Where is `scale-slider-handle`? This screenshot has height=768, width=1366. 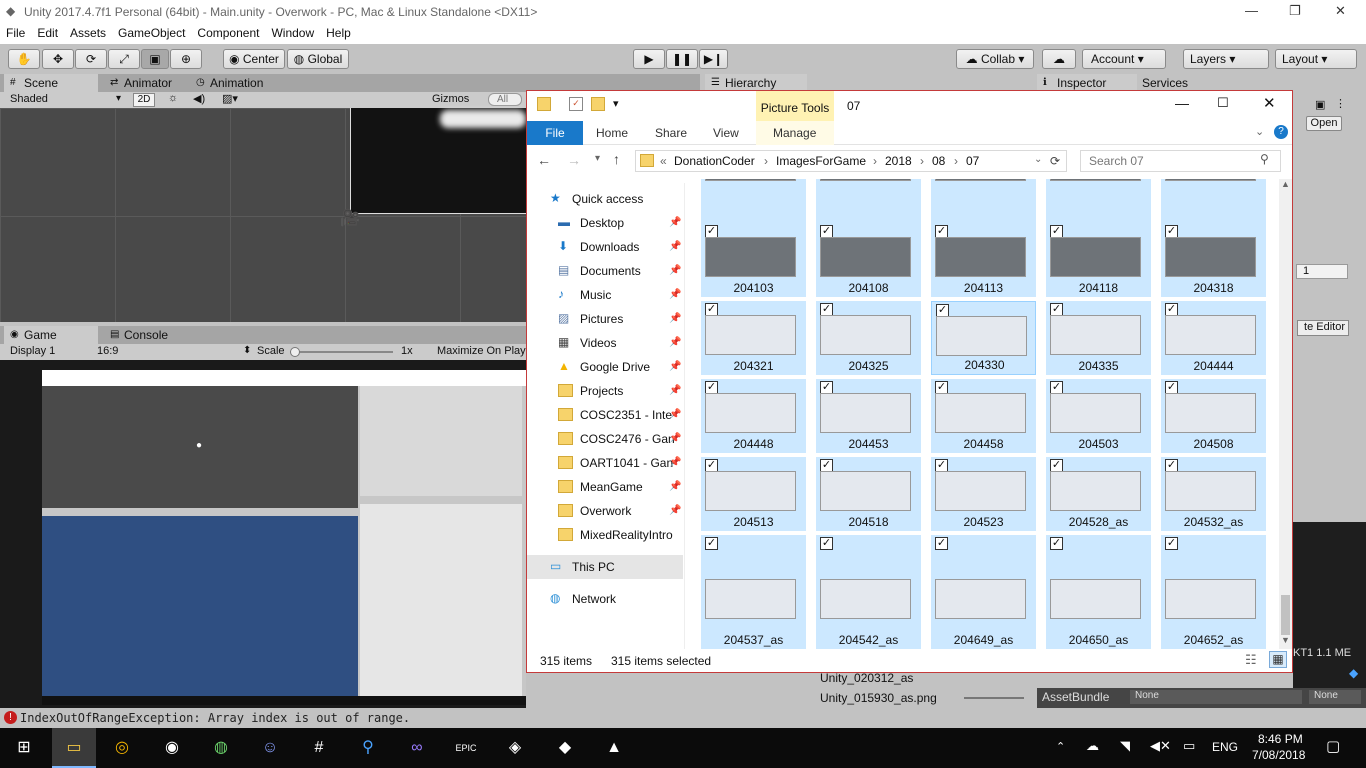
scale-slider-handle is located at coordinates (295, 352).